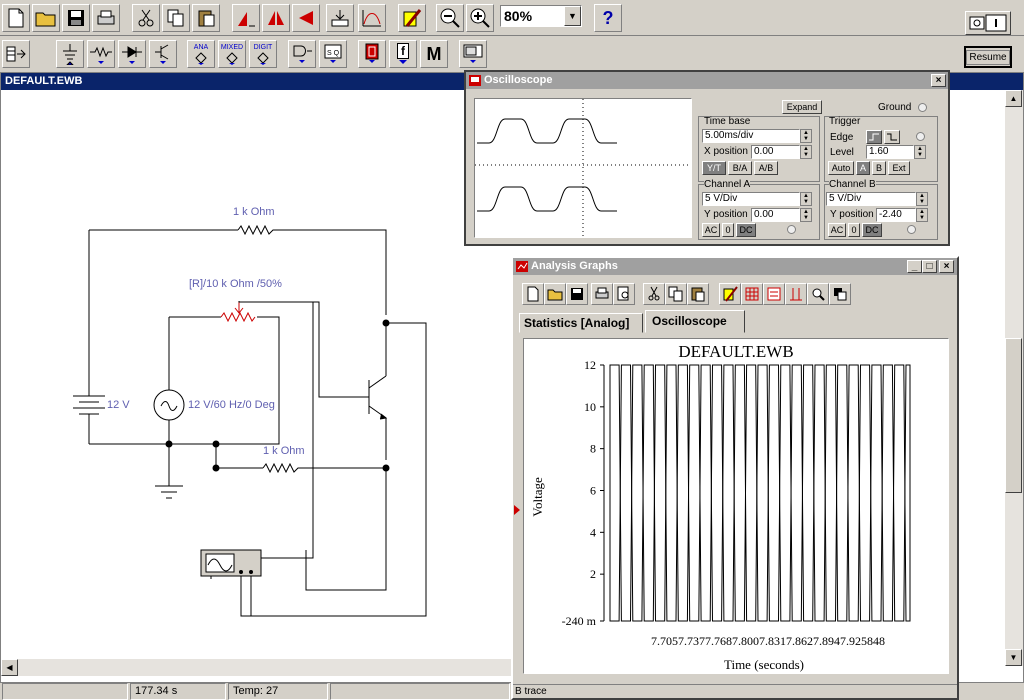 The width and height of the screenshot is (1024, 700). What do you see at coordinates (879, 168) in the screenshot?
I see `trigger-b-button: B` at bounding box center [879, 168].